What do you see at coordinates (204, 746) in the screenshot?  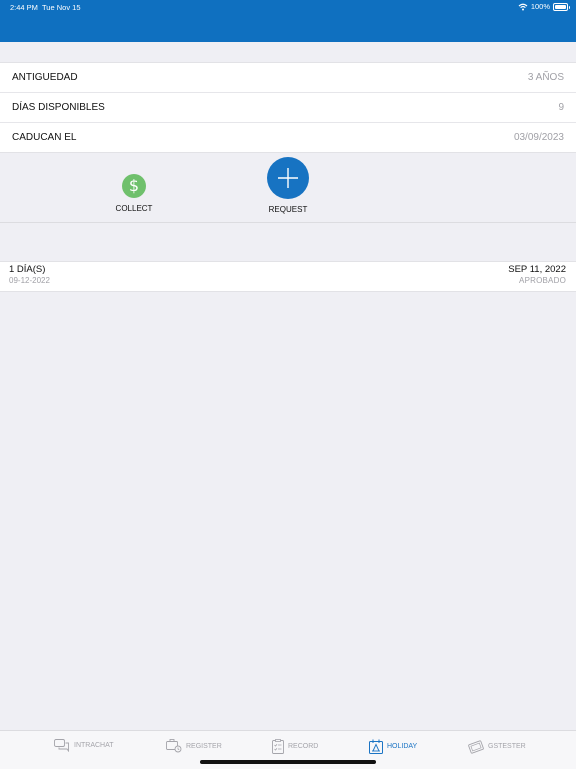 I see `tab-label: REGISTER` at bounding box center [204, 746].